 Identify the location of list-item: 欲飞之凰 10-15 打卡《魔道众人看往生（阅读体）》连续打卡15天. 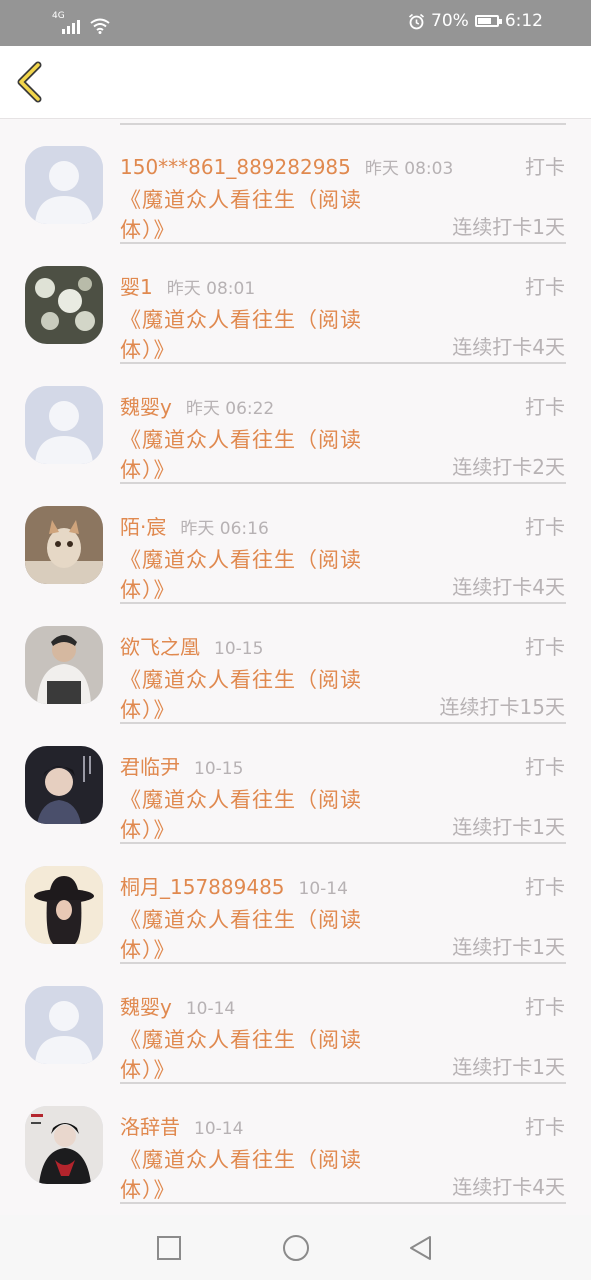
(295, 664).